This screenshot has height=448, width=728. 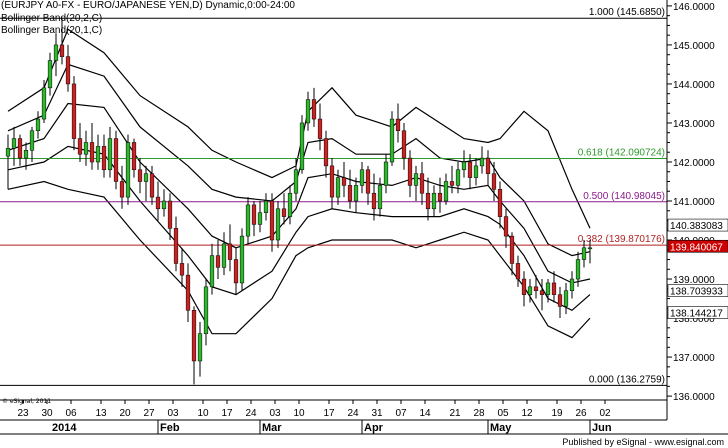 What do you see at coordinates (557, 413) in the screenshot?
I see `time-tick-label: 19` at bounding box center [557, 413].